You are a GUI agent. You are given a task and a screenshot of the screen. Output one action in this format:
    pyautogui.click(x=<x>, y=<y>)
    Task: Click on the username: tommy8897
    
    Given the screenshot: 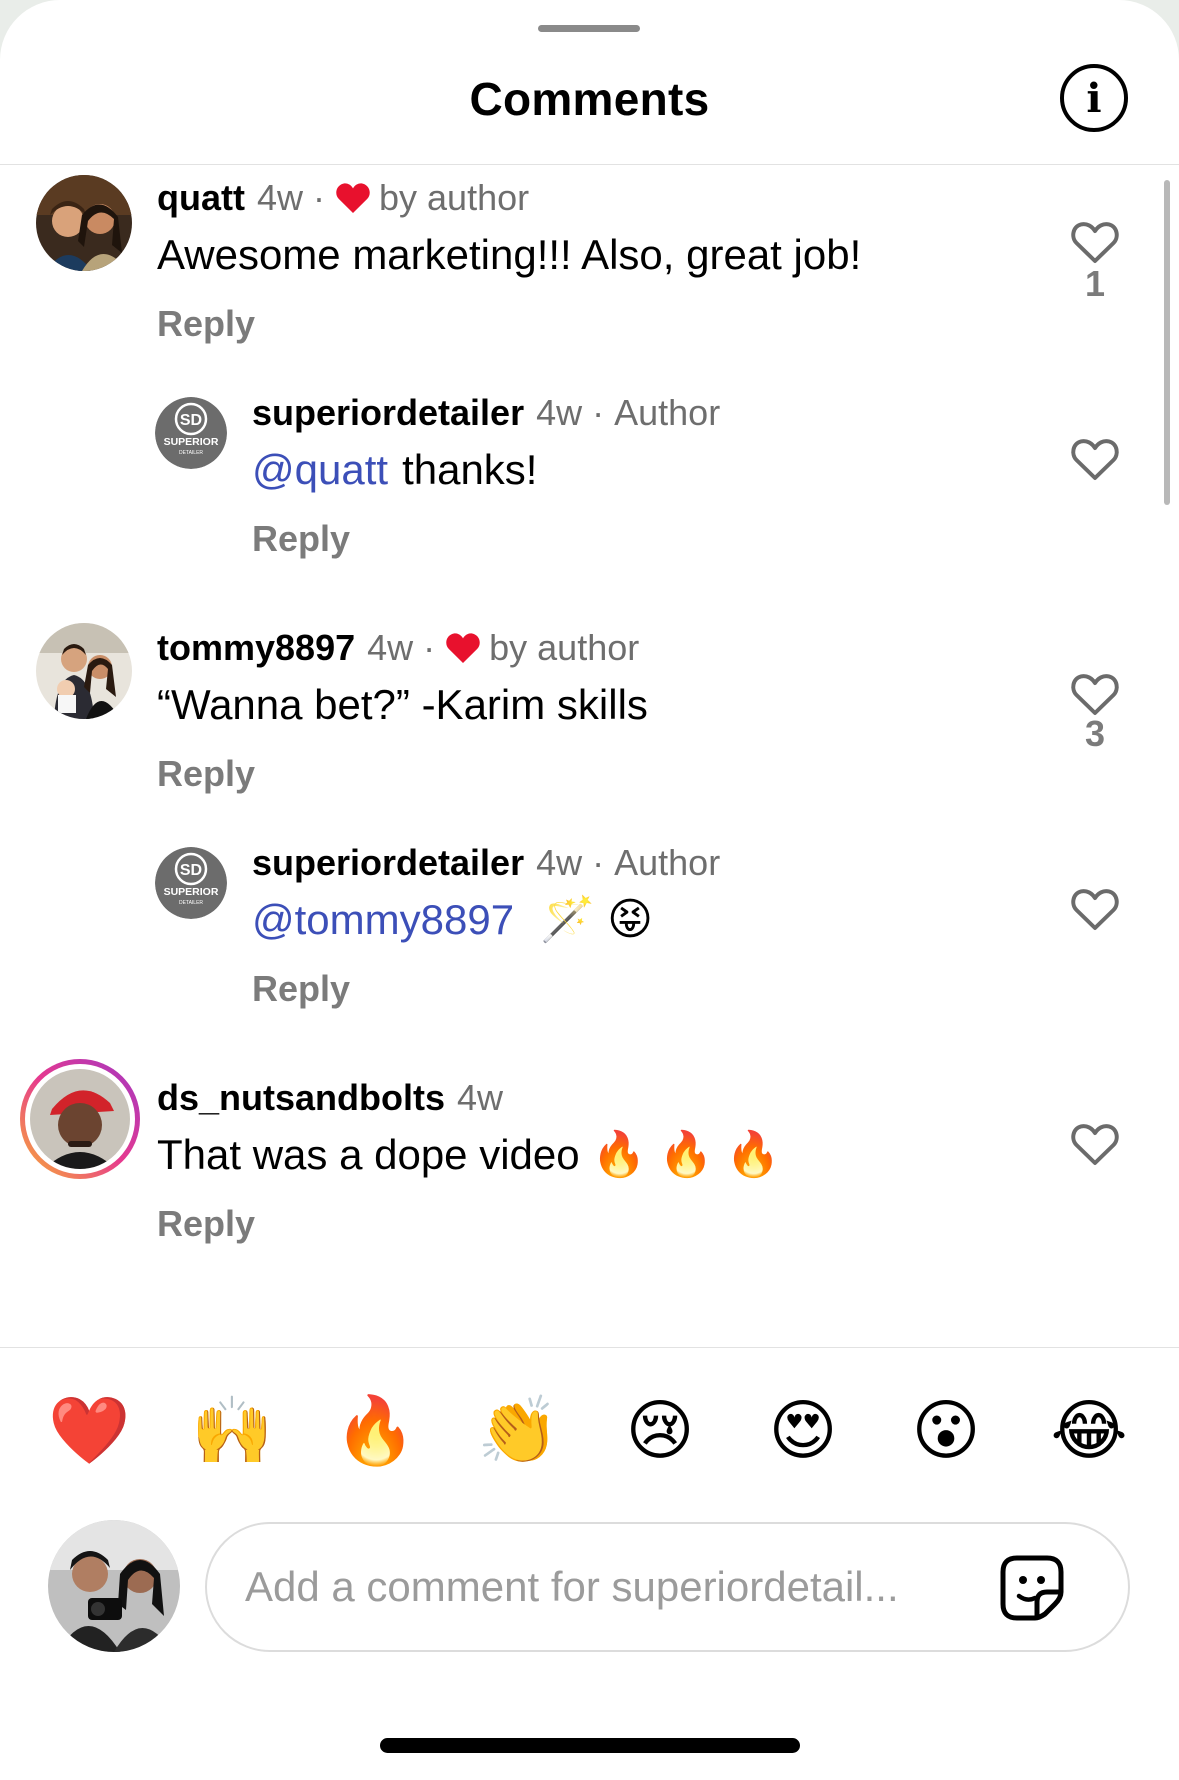 What is the action you would take?
    pyautogui.click(x=256, y=648)
    